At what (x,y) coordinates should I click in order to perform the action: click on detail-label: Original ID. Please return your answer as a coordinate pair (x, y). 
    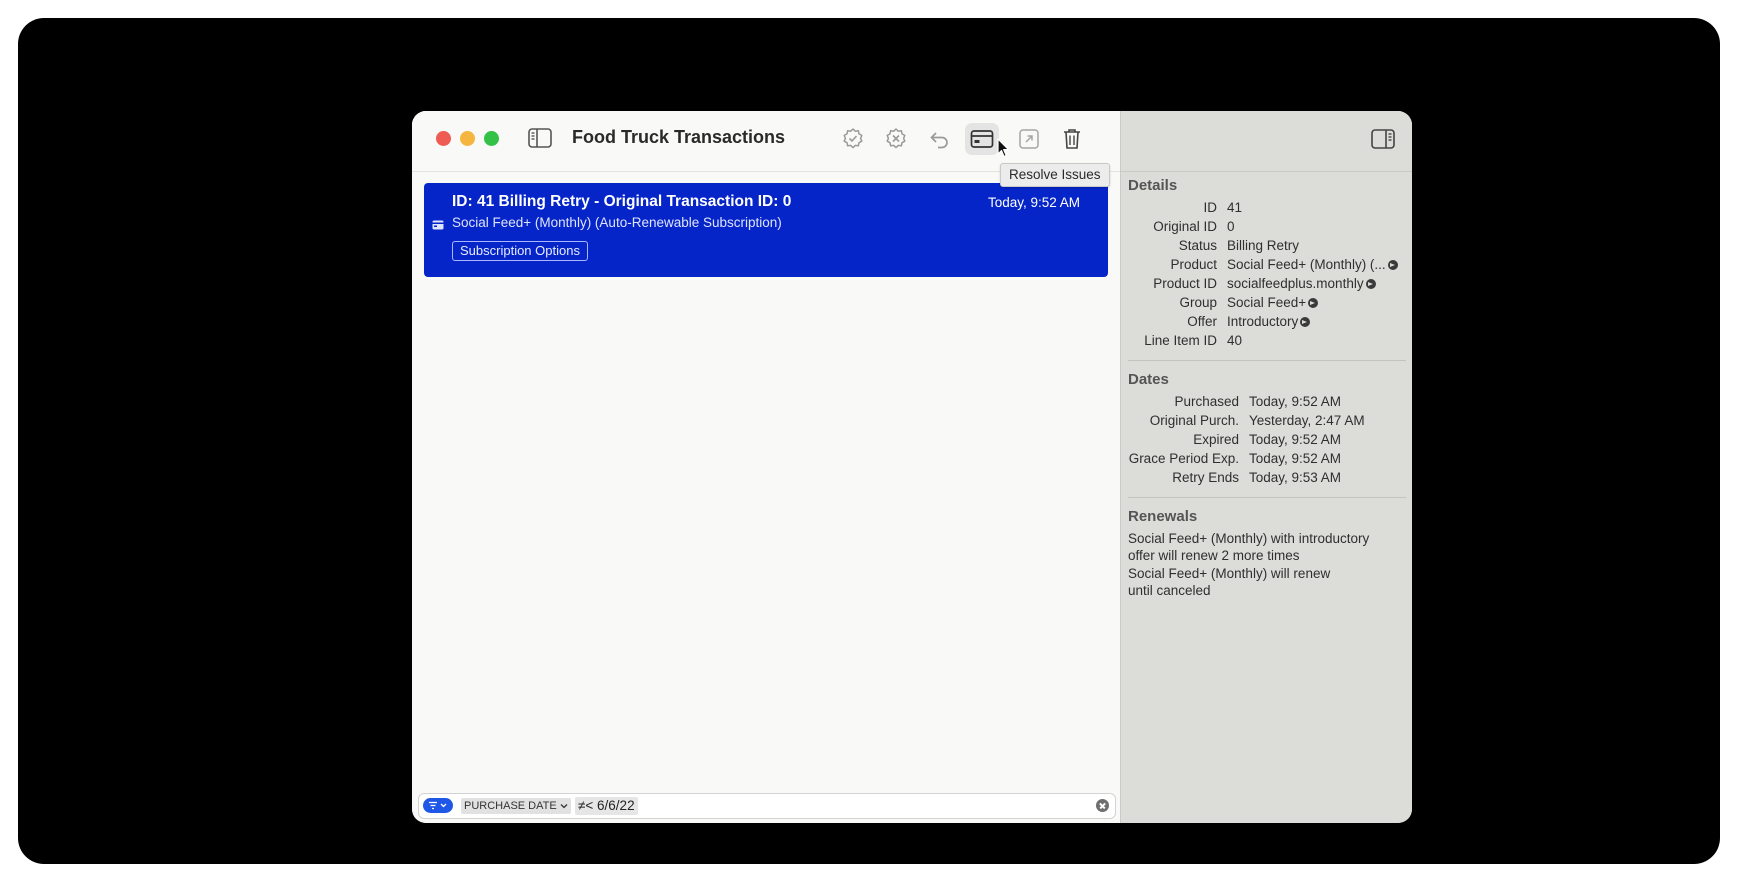
    Looking at the image, I should click on (1185, 226).